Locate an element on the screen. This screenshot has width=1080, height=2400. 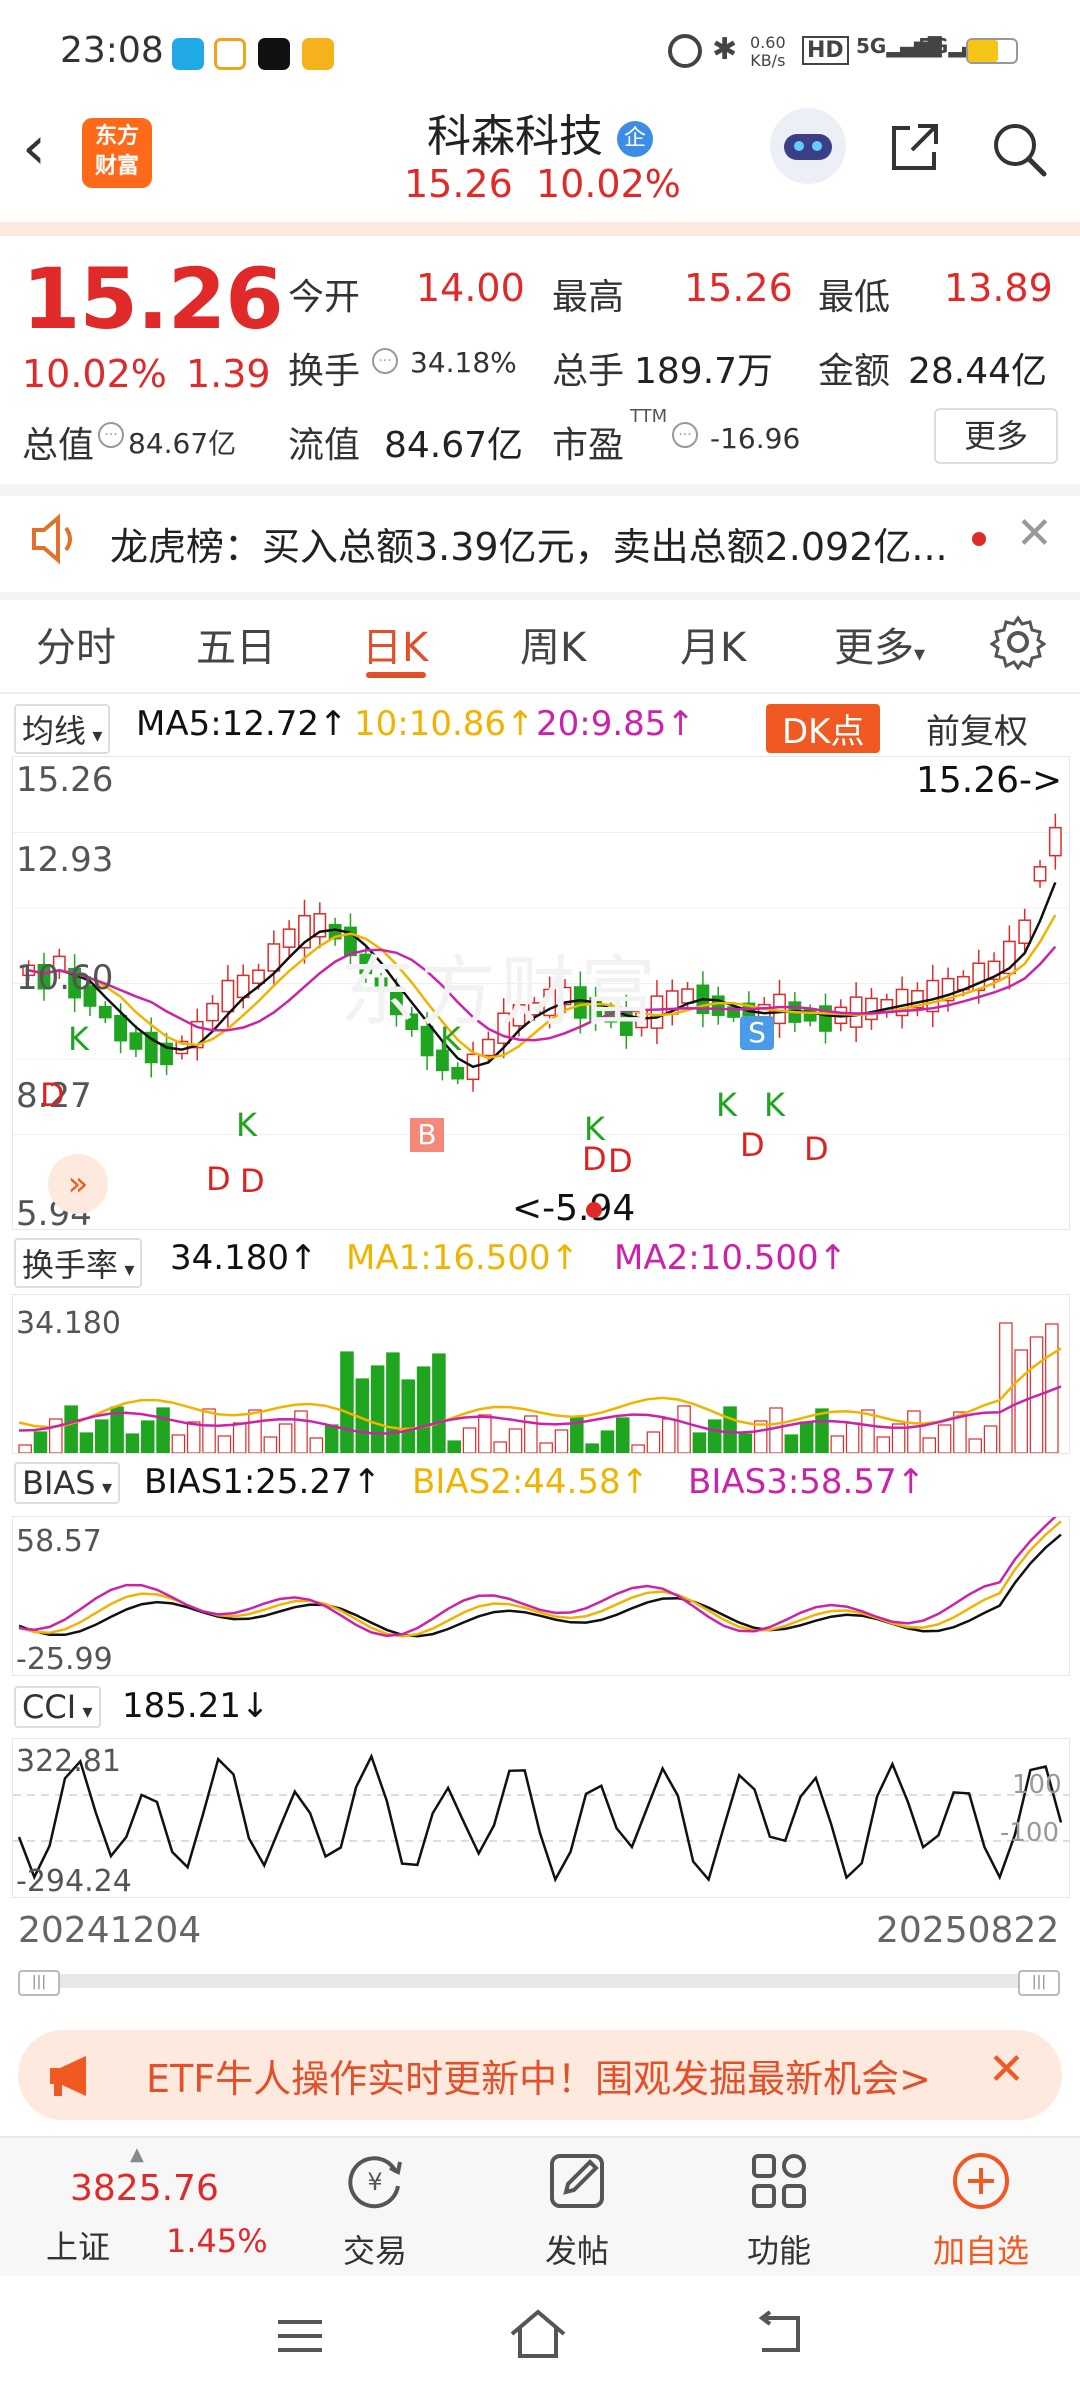
event-dot is located at coordinates (594, 1210).